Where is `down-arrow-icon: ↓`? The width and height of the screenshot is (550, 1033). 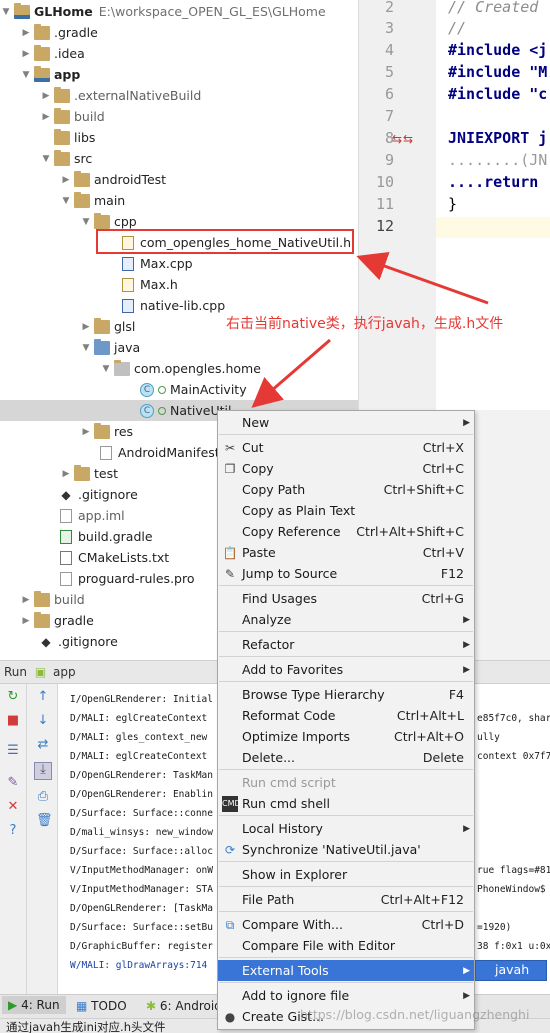 down-arrow-icon: ↓ is located at coordinates (43, 721).